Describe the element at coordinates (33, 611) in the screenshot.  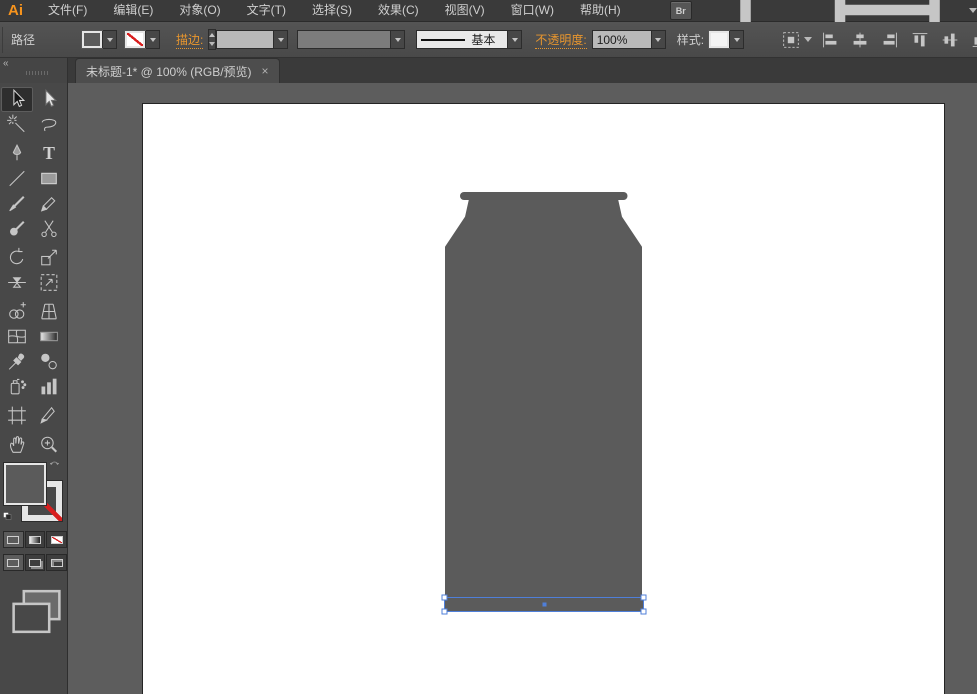
I see `screen-mode-button` at that location.